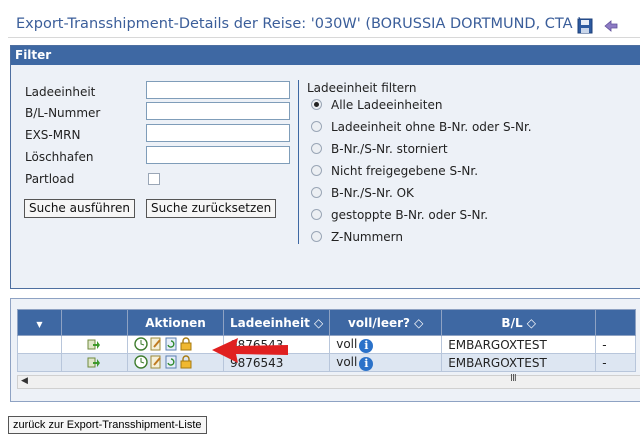  I want to click on filter-header: Filter, so click(325, 55).